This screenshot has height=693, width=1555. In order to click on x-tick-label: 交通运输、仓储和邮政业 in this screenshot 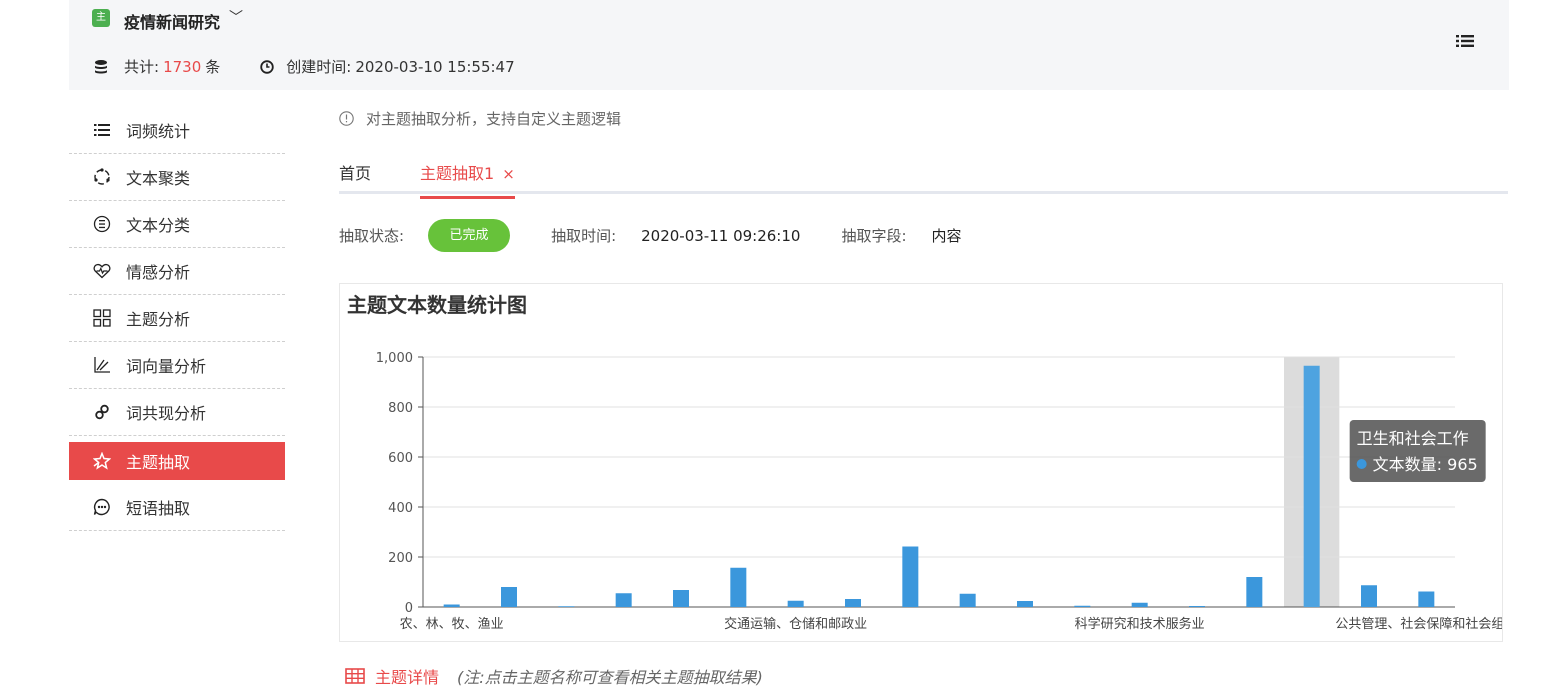, I will do `click(795, 624)`.